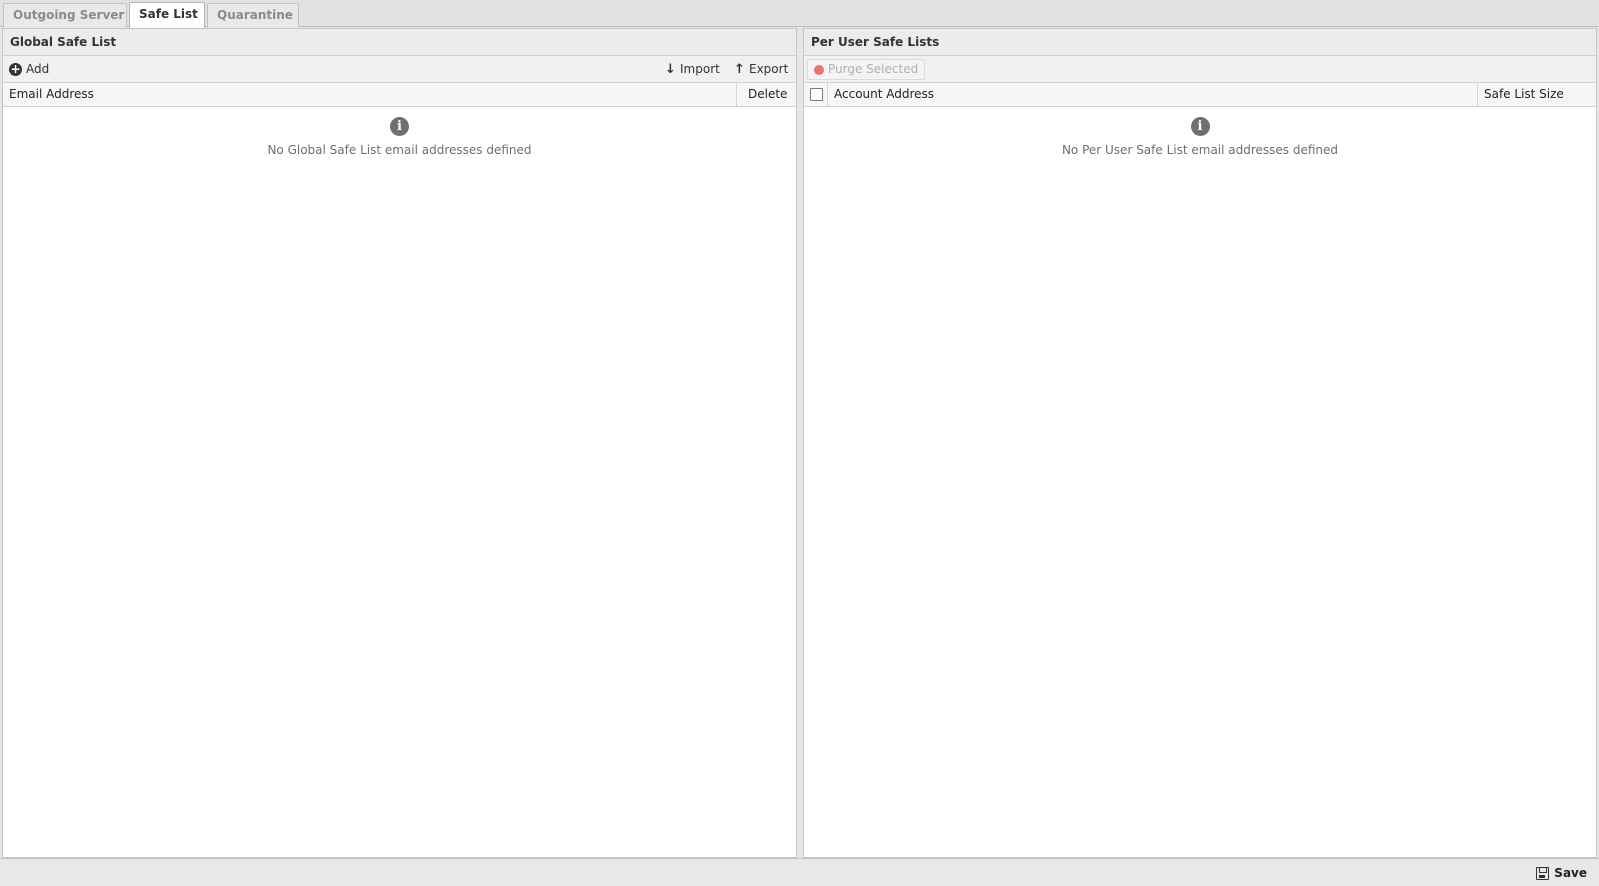  What do you see at coordinates (799, 14) in the screenshot?
I see `tab-bar: Outgoing Server Safe List Quarantine` at bounding box center [799, 14].